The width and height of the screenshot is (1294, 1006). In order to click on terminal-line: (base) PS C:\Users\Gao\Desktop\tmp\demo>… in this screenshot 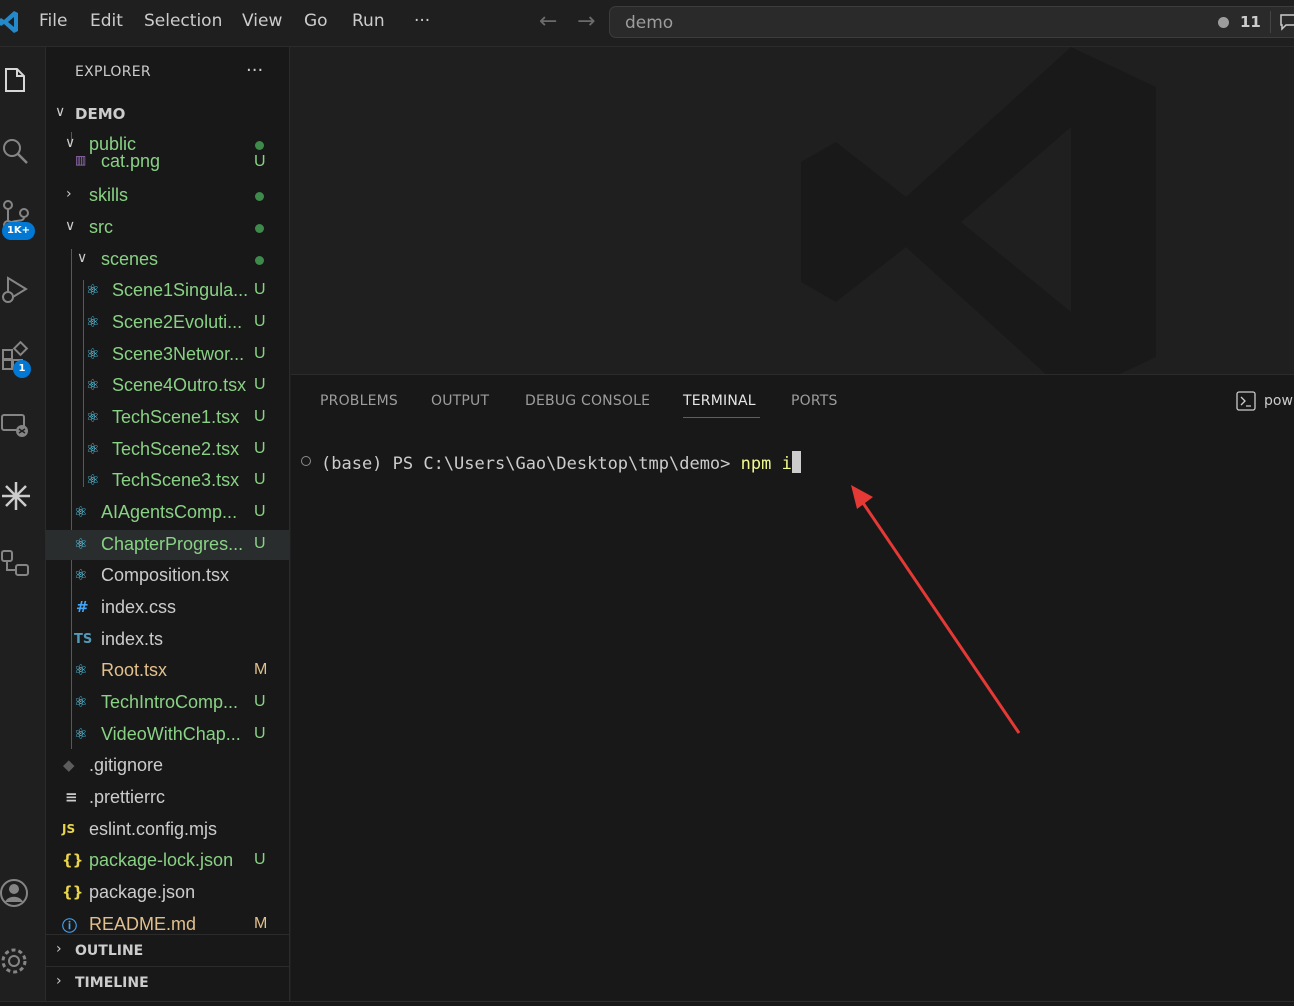, I will do `click(561, 462)`.